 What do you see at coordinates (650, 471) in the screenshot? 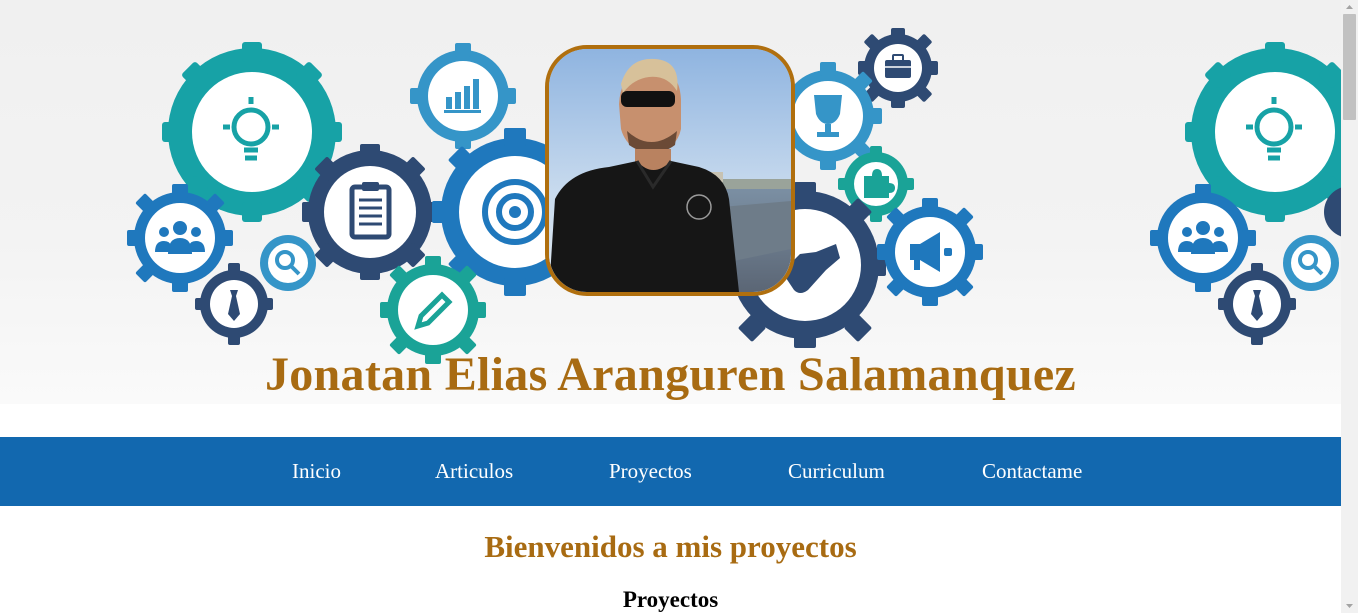
I see `nav-link-proyectos: Proyectos` at bounding box center [650, 471].